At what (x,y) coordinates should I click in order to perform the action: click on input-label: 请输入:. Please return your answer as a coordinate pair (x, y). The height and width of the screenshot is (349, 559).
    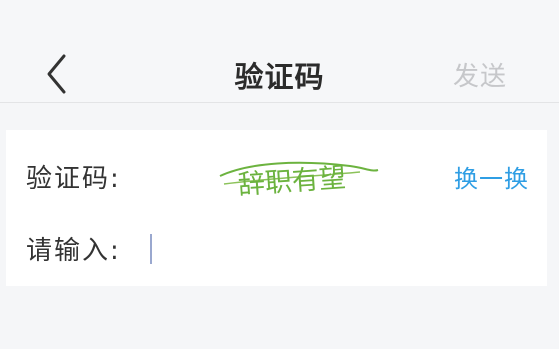
    Looking at the image, I should click on (73, 251).